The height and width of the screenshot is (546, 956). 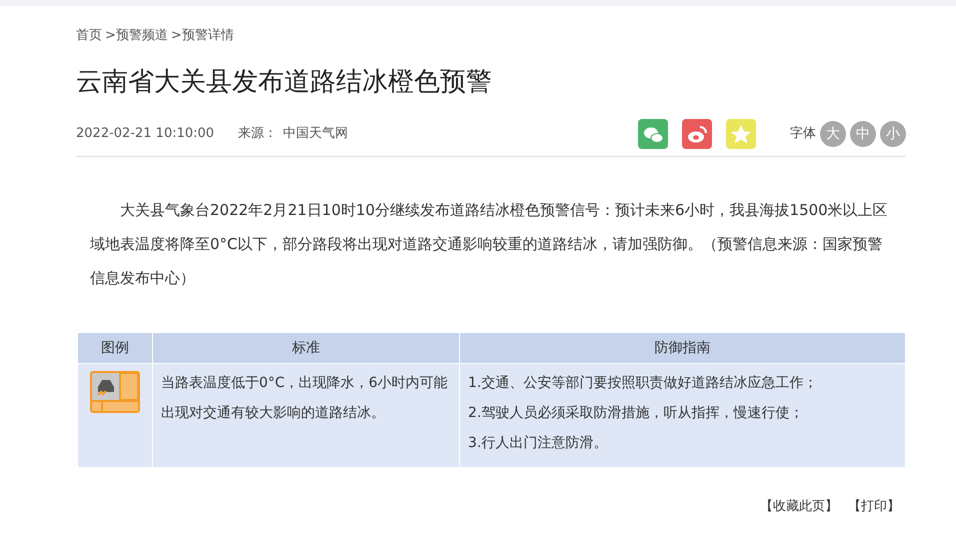 What do you see at coordinates (306, 348) in the screenshot?
I see `column-header: 标准` at bounding box center [306, 348].